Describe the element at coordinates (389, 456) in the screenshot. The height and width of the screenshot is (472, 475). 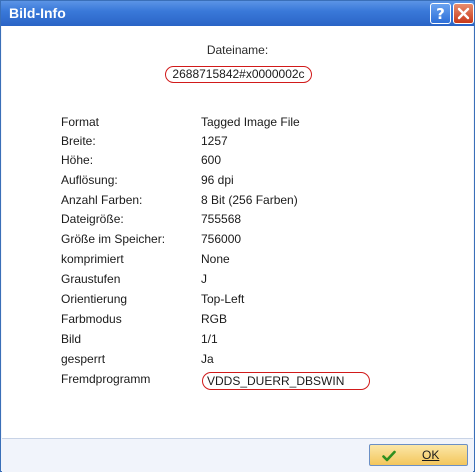
I see `checkmark-icon` at that location.